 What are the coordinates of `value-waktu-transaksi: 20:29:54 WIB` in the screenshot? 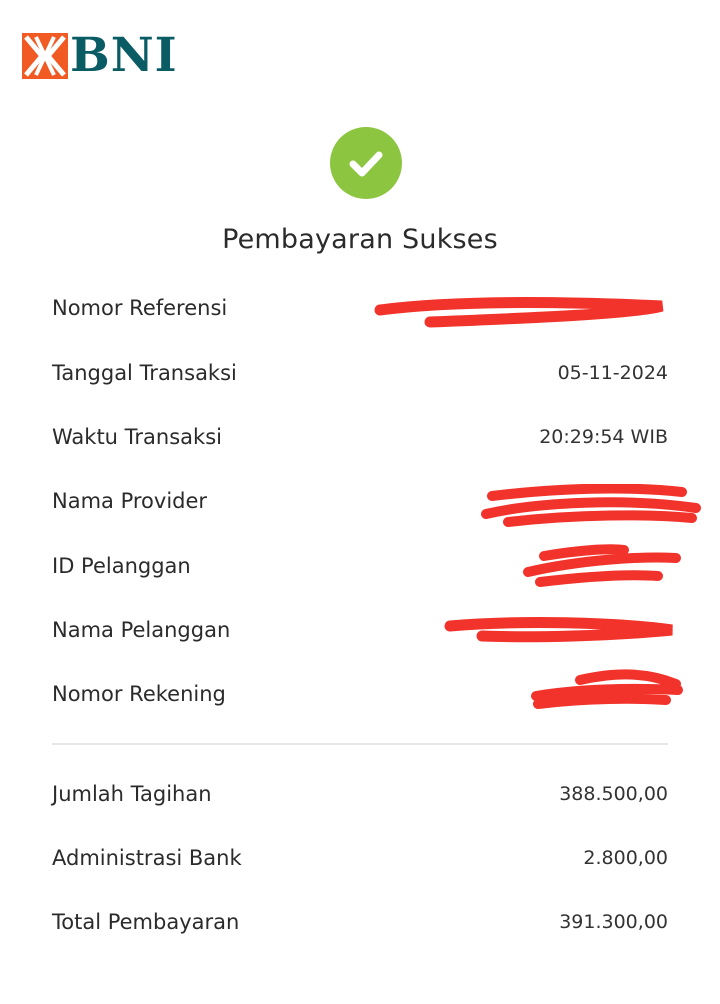 It's located at (603, 437).